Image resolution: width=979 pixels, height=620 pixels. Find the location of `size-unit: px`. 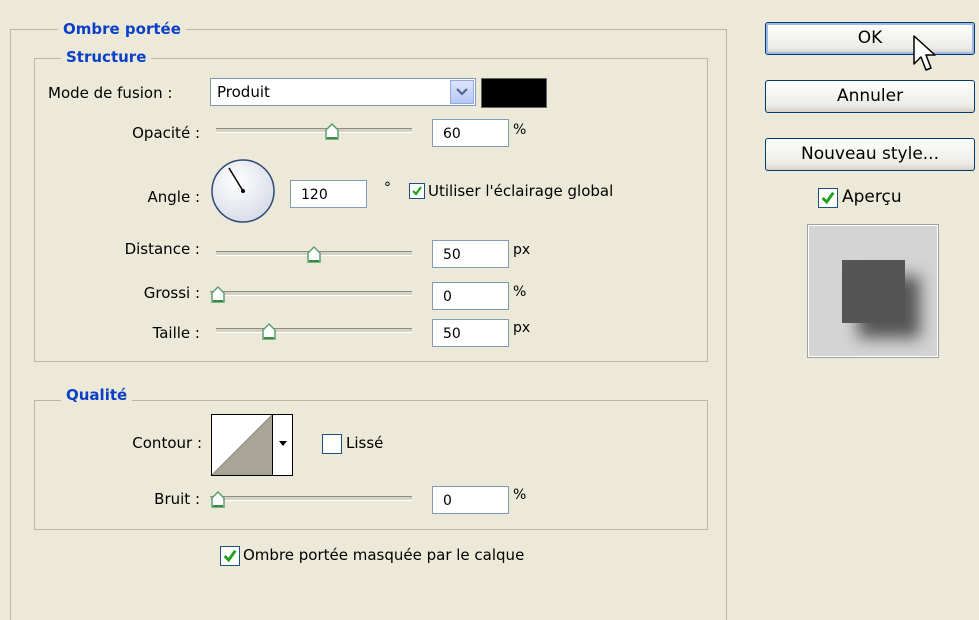

size-unit: px is located at coordinates (522, 328).